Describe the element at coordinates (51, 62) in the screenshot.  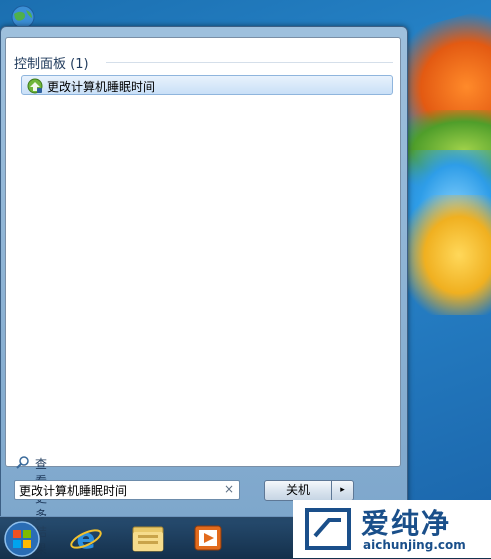
I see `control-panel-group-header: 控制面板 (1)` at that location.